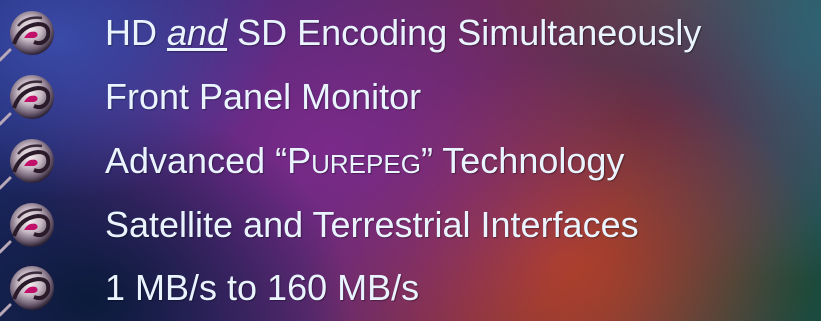 The image size is (821, 321). What do you see at coordinates (263, 96) in the screenshot?
I see `feature-text: Front Panel Monitor` at bounding box center [263, 96].